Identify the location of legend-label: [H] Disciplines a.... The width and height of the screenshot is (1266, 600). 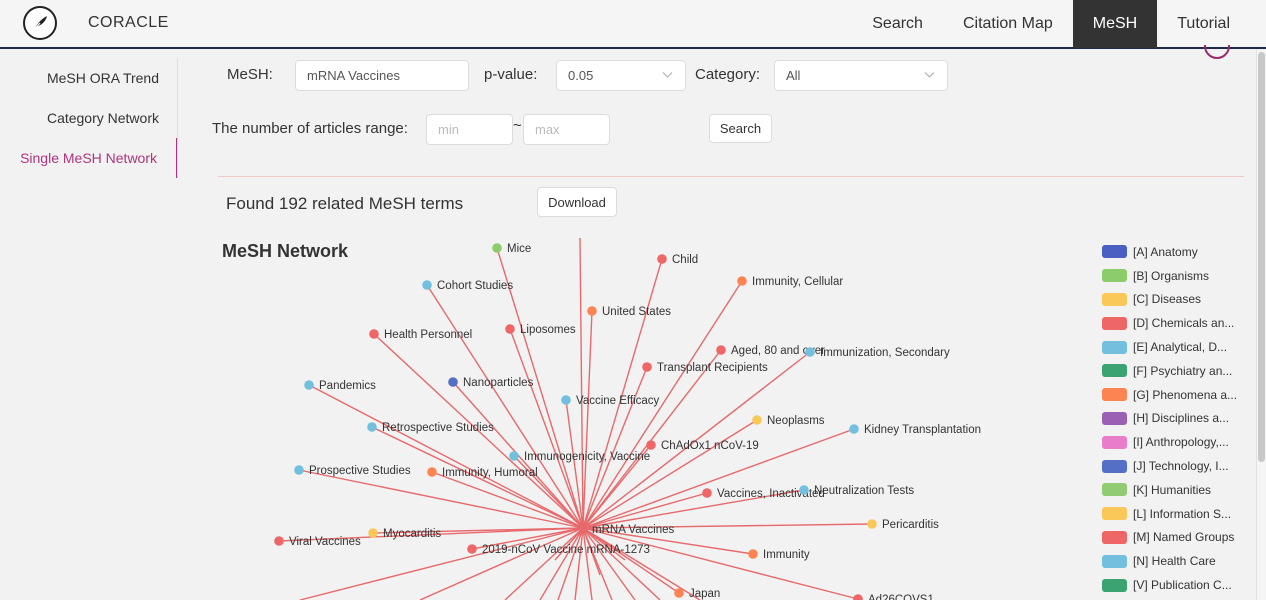
(1181, 418).